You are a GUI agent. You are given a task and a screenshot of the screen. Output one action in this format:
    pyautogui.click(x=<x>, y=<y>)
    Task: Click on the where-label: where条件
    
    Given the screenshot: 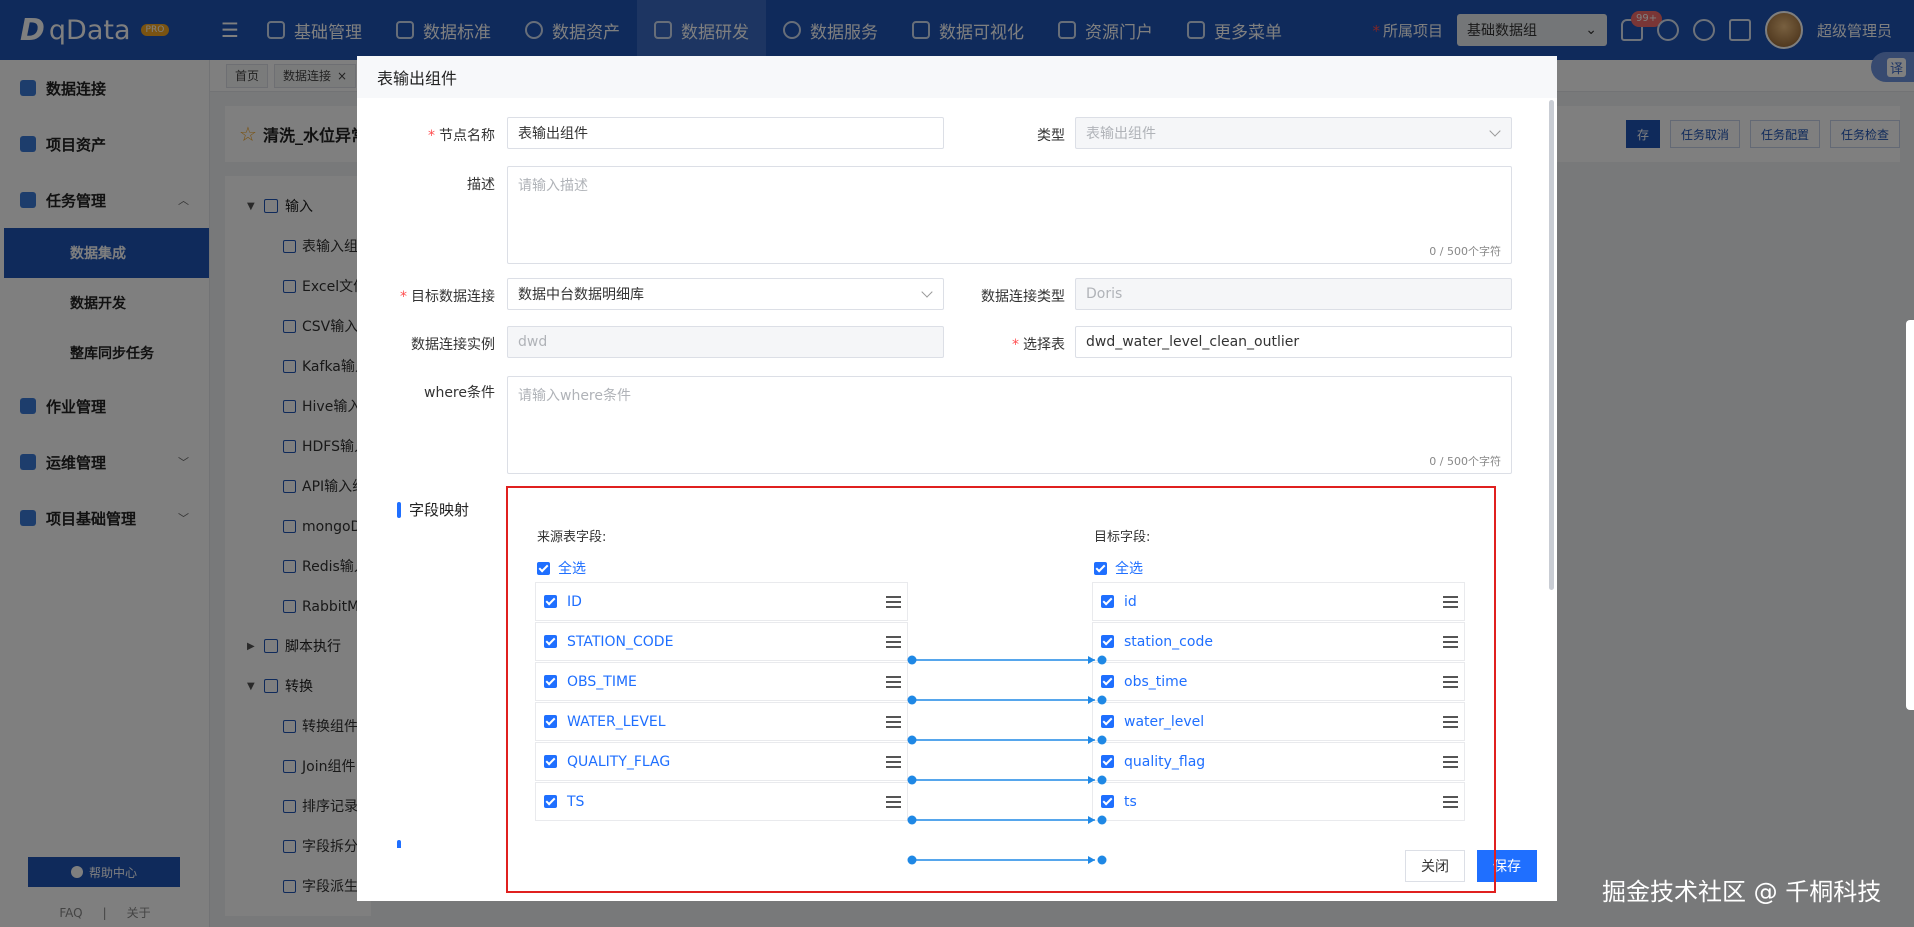 What is the action you would take?
    pyautogui.click(x=459, y=393)
    